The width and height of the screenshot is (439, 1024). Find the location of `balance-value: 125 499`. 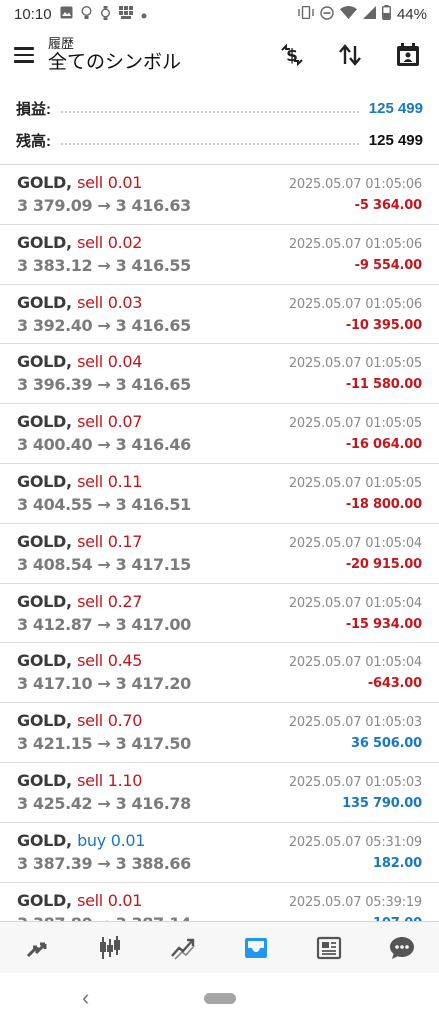

balance-value: 125 499 is located at coordinates (395, 140).